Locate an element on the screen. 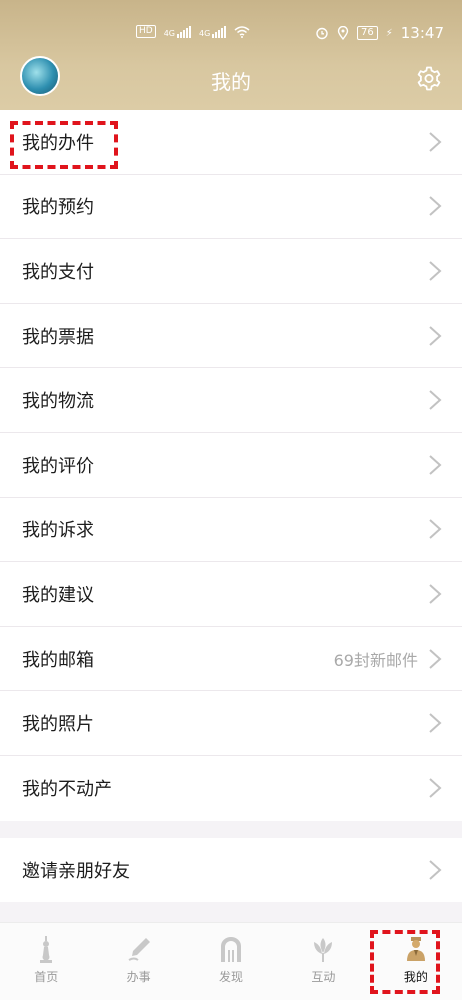 This screenshot has height=1000, width=462. menu-item-label: 我的票据 is located at coordinates (58, 337).